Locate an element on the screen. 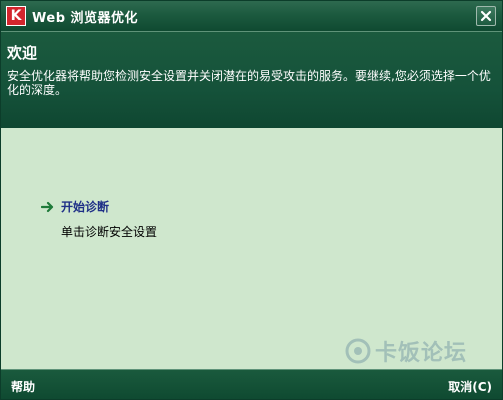 This screenshot has height=400, width=503. start-diagnosis-row: 开始诊断 is located at coordinates (75, 206).